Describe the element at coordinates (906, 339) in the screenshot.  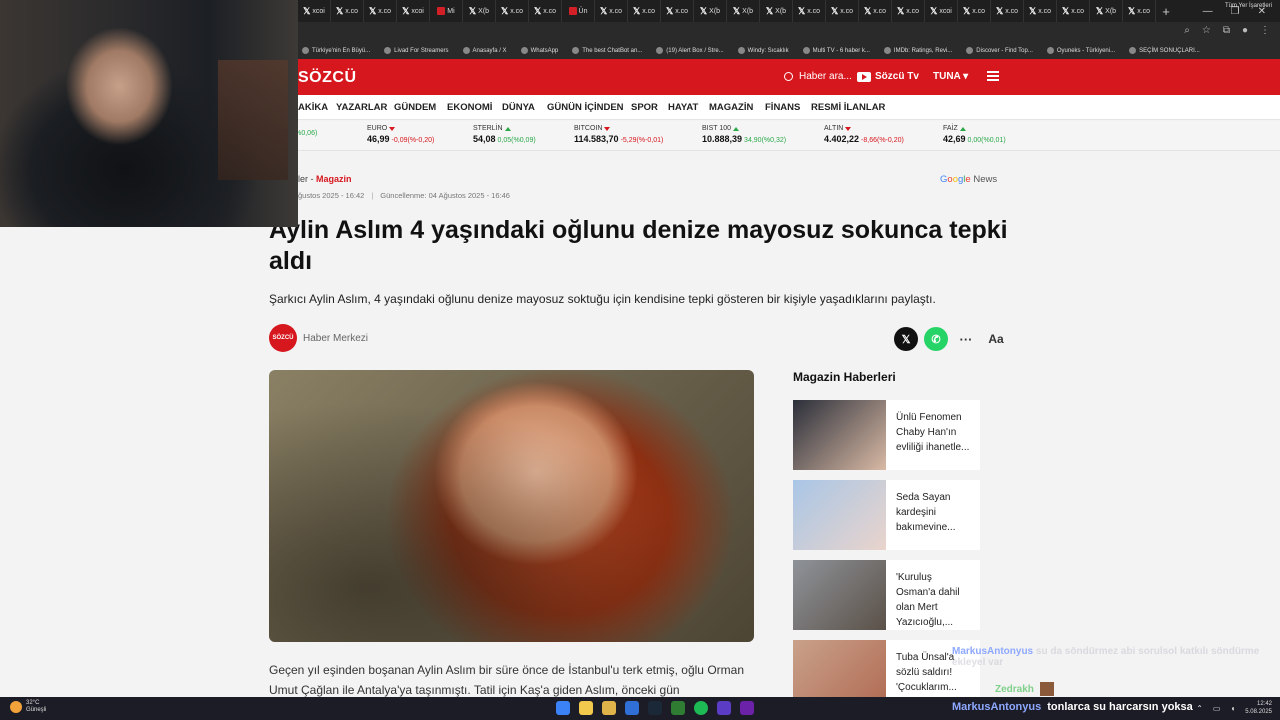
I see `share-x-button: 𝕏` at that location.